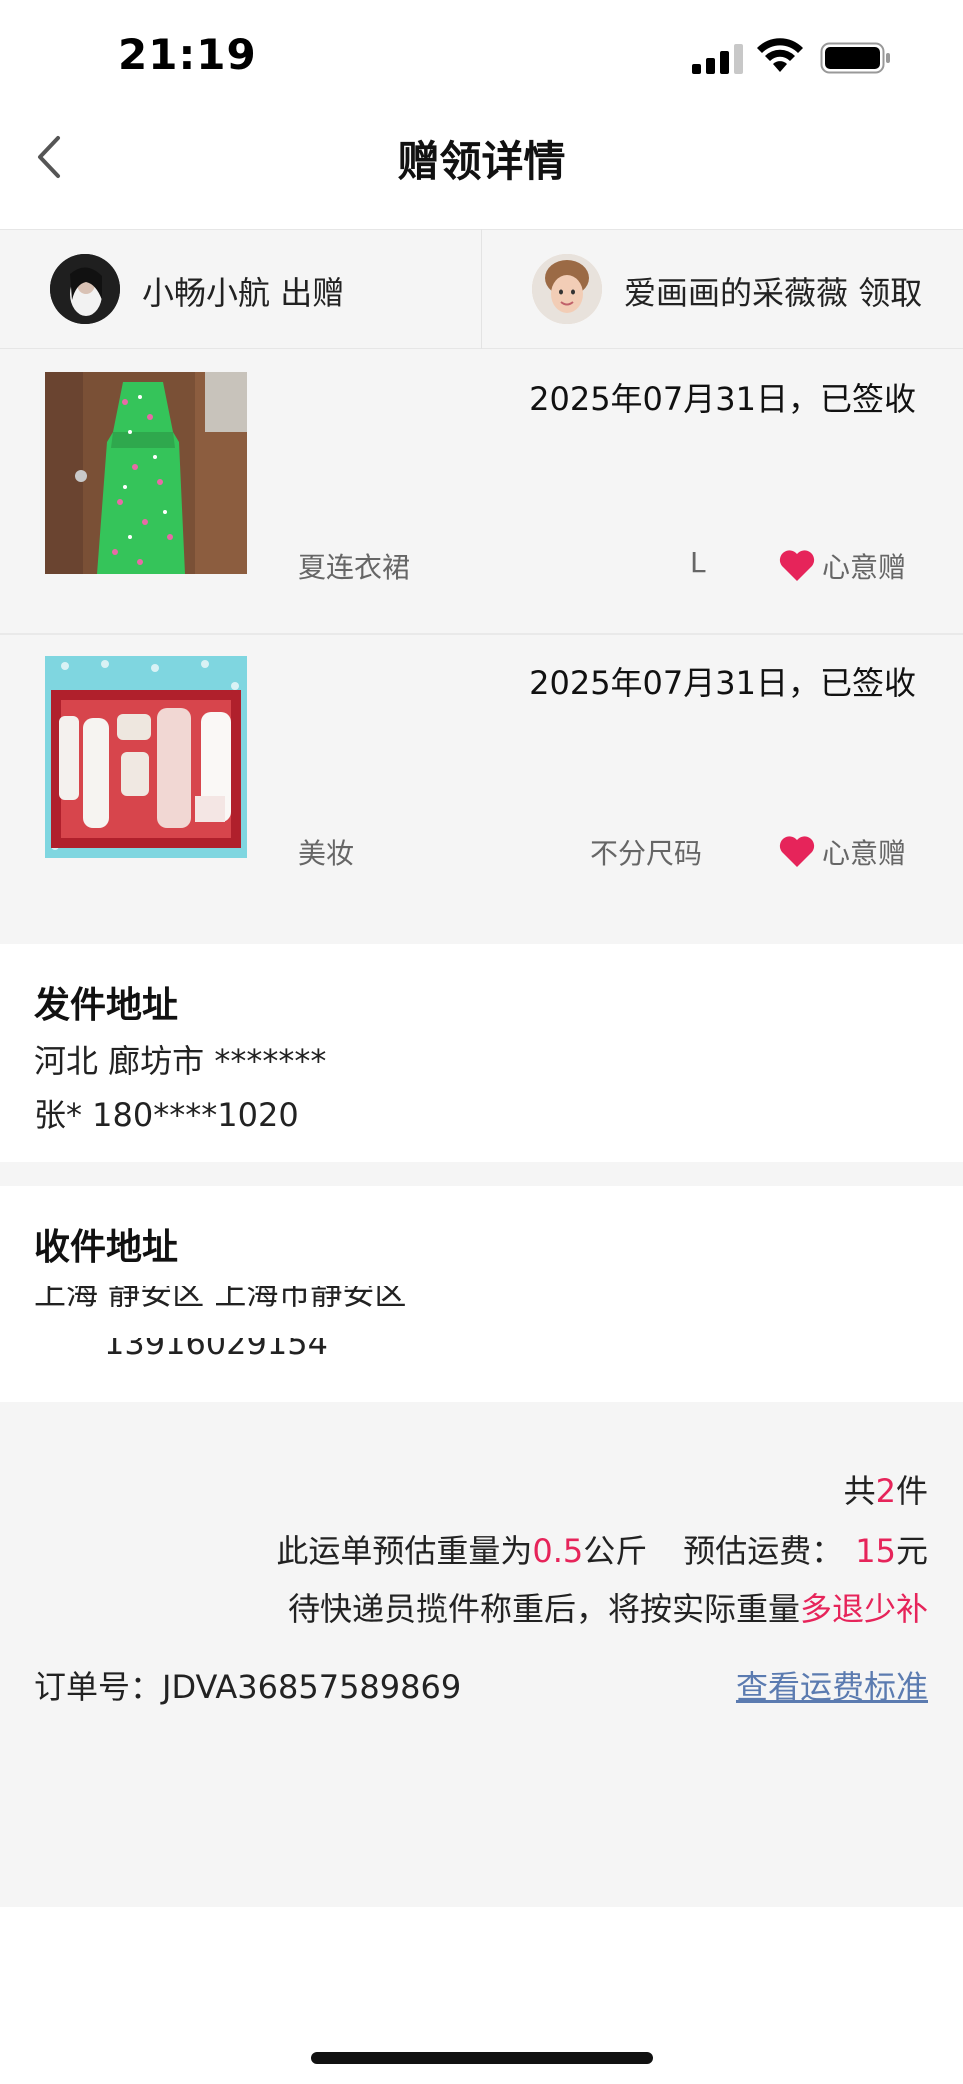  Describe the element at coordinates (859, 1491) in the screenshot. I see `count-prefix: 共` at that location.